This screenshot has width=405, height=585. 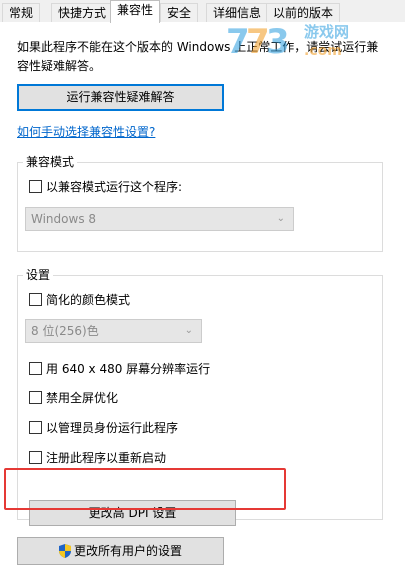 What do you see at coordinates (278, 41) in the screenshot?
I see `svg-text: 3` at bounding box center [278, 41].